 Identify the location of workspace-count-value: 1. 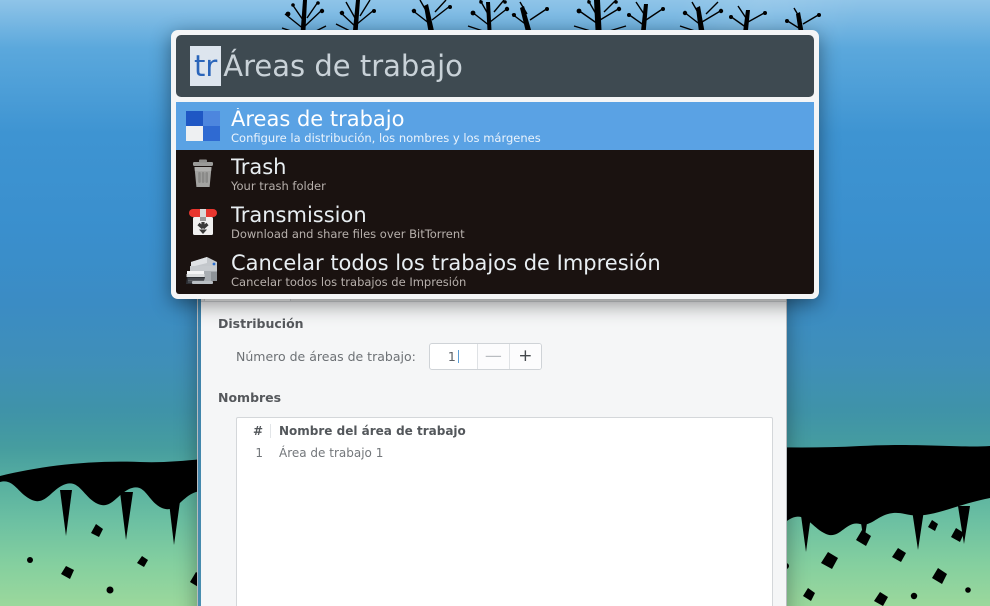
(451, 356).